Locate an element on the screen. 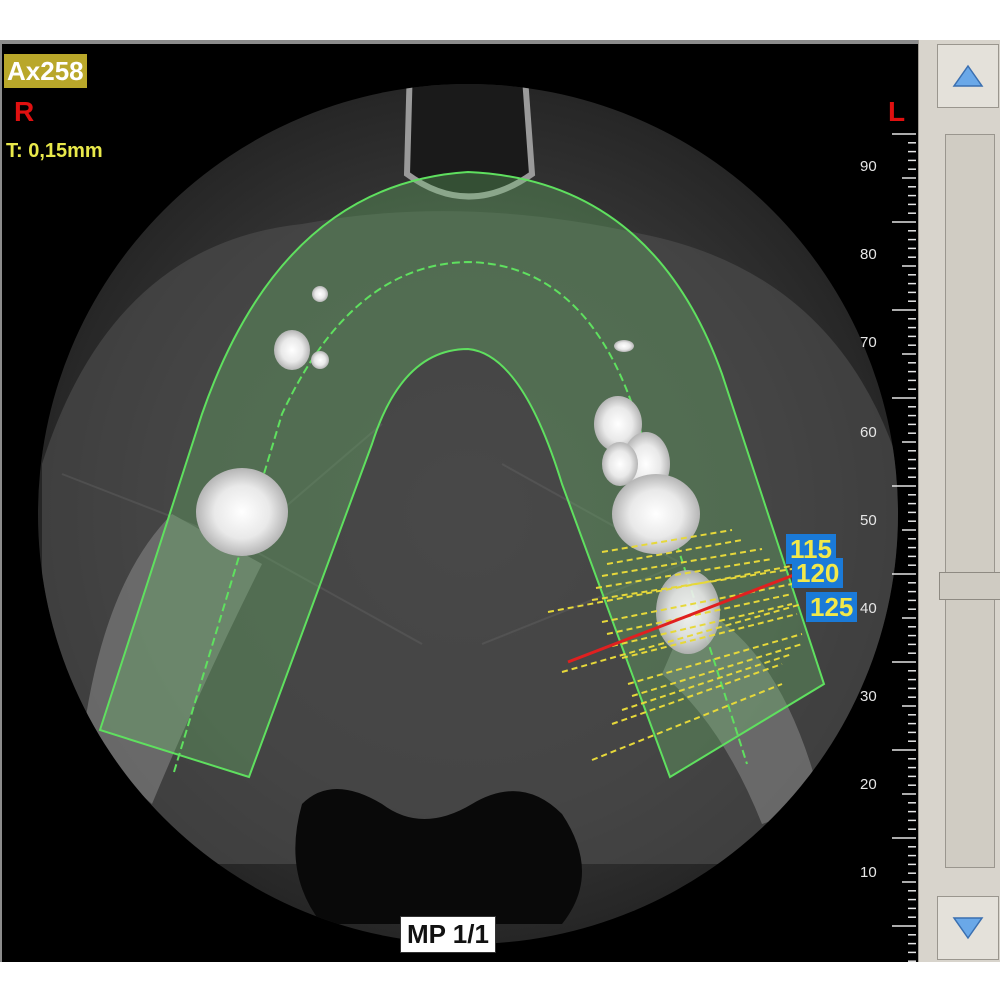  scroll-down-button is located at coordinates (968, 928).